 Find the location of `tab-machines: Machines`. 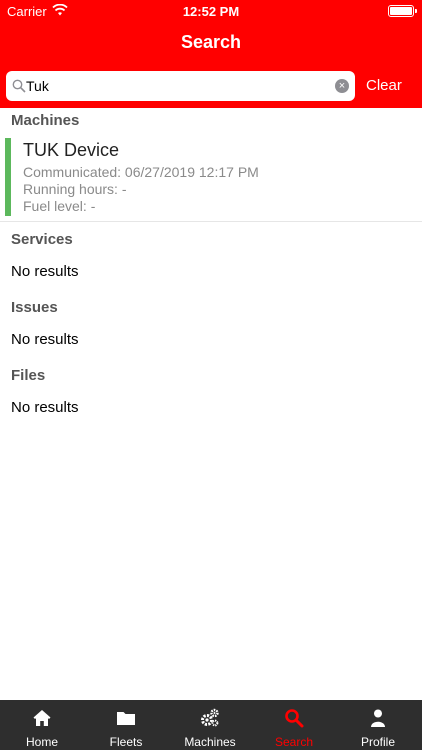

tab-machines: Machines is located at coordinates (210, 725).